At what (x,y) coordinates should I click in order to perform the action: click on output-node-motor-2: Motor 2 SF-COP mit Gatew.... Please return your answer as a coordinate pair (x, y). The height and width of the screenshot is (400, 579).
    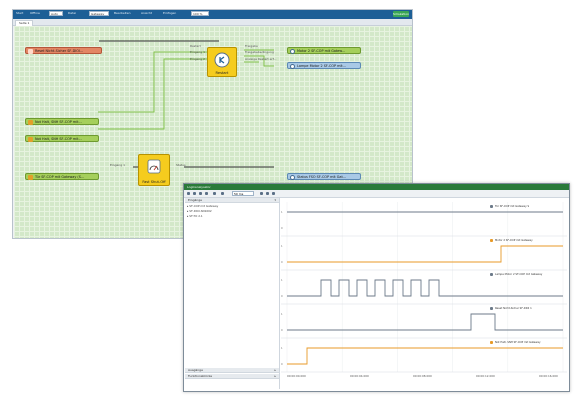
    Looking at the image, I should click on (324, 50).